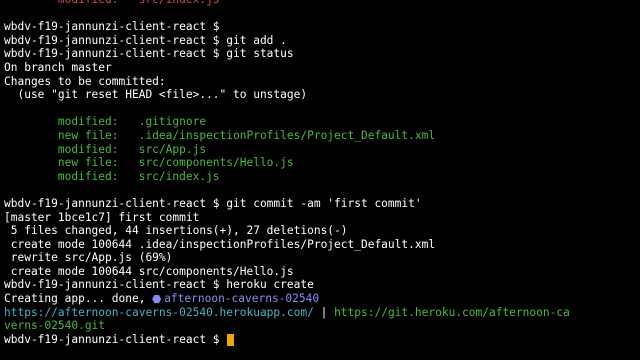 The width and height of the screenshot is (640, 360). I want to click on terminal-line: [master 1bce1c7] first commit, so click(322, 218).